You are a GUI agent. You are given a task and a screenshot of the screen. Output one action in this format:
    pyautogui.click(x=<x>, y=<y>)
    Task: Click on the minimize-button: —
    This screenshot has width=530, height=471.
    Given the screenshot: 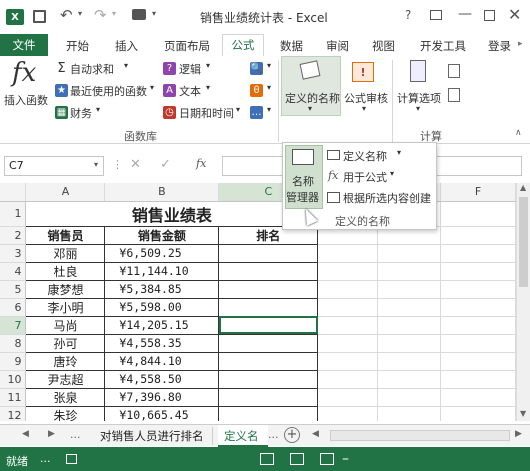 What is the action you would take?
    pyautogui.click(x=465, y=14)
    